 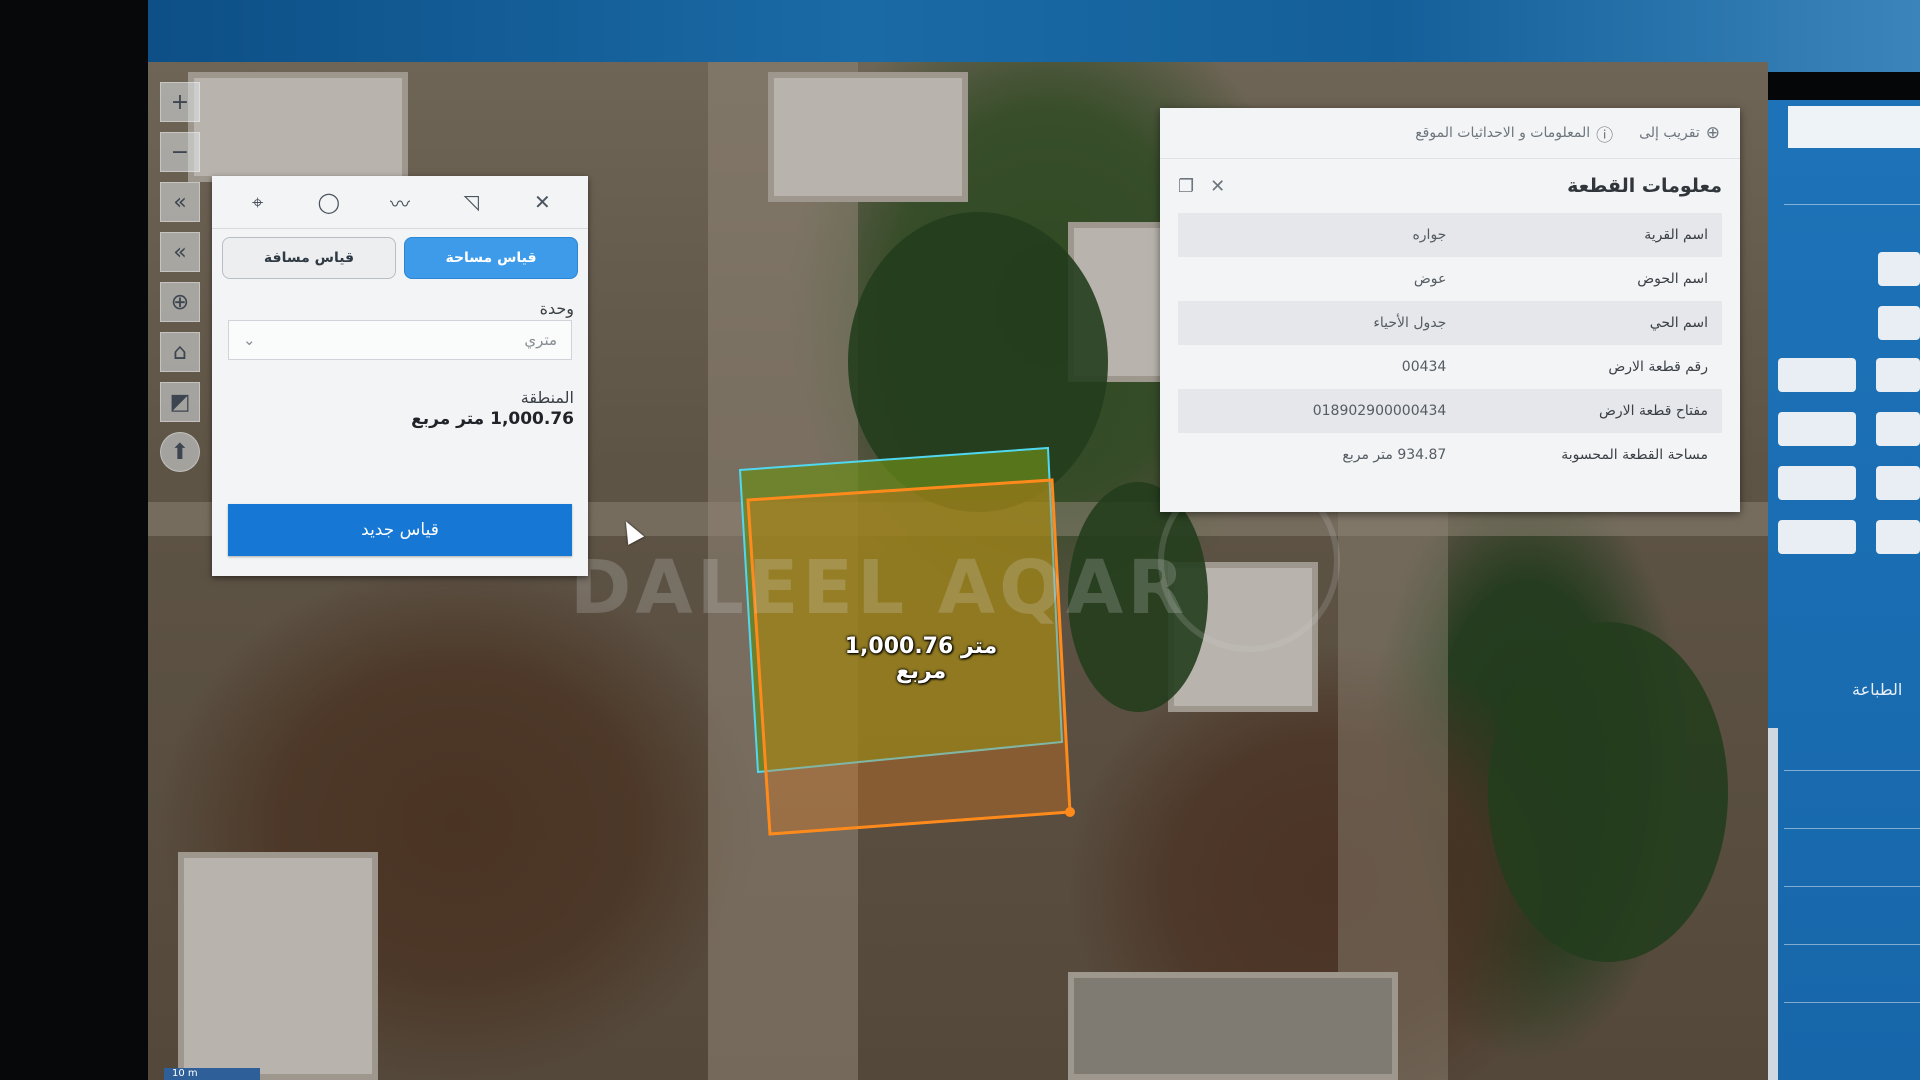 I want to click on row-key: اسم الحوض, so click(x=1672, y=279).